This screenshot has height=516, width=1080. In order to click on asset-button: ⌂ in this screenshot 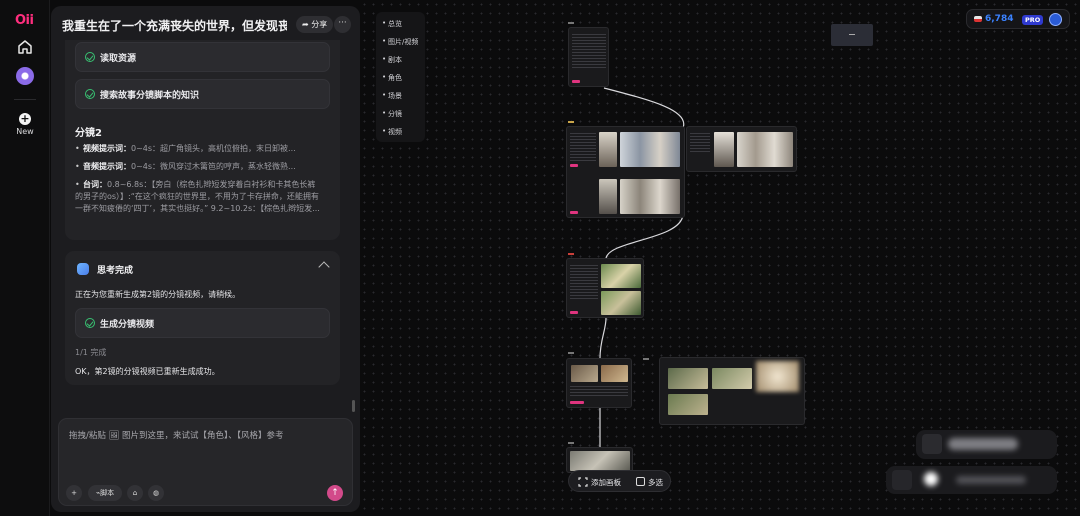, I will do `click(135, 493)`.